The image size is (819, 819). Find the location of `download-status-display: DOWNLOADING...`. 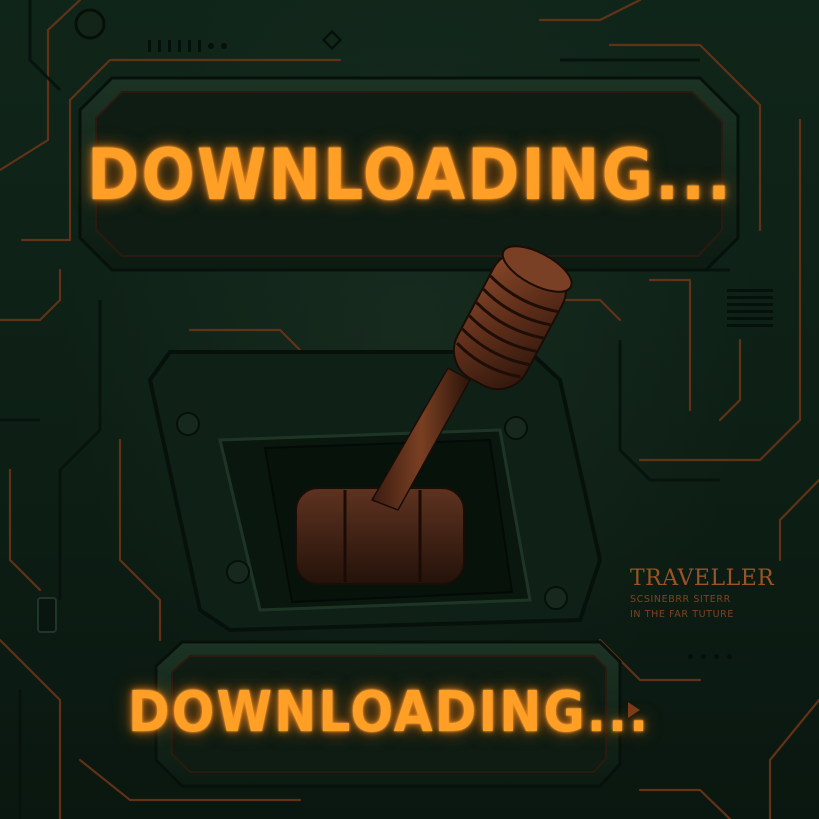

download-status-display: DOWNLOADING... is located at coordinates (410, 175).